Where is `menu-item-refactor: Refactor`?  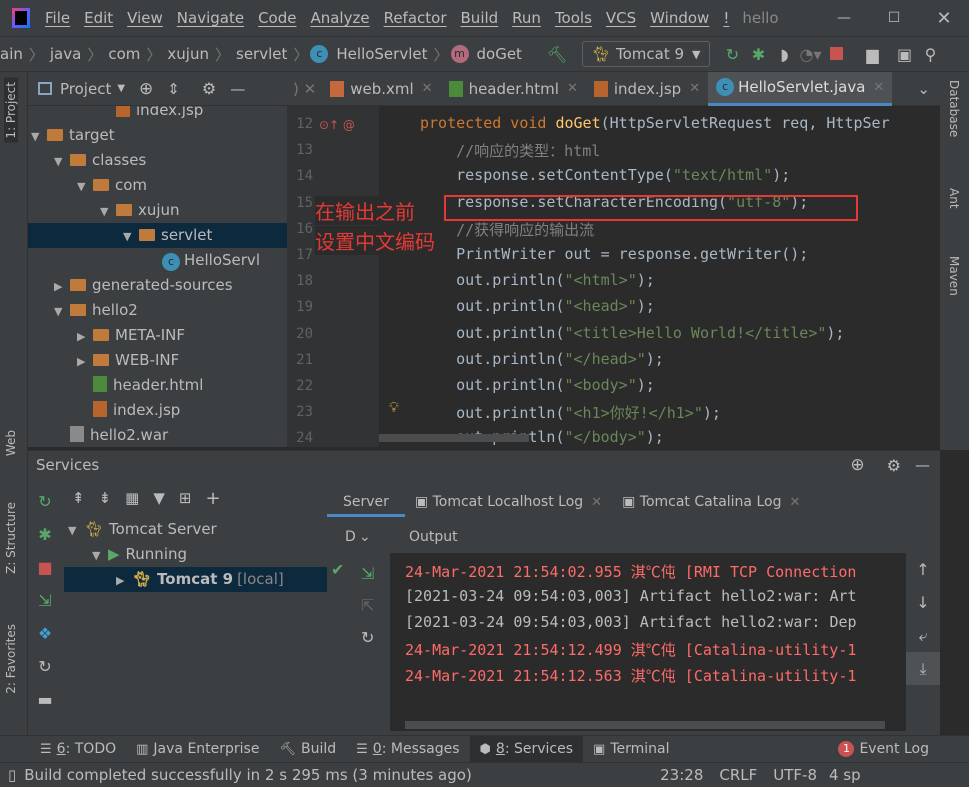
menu-item-refactor: Refactor is located at coordinates (415, 18).